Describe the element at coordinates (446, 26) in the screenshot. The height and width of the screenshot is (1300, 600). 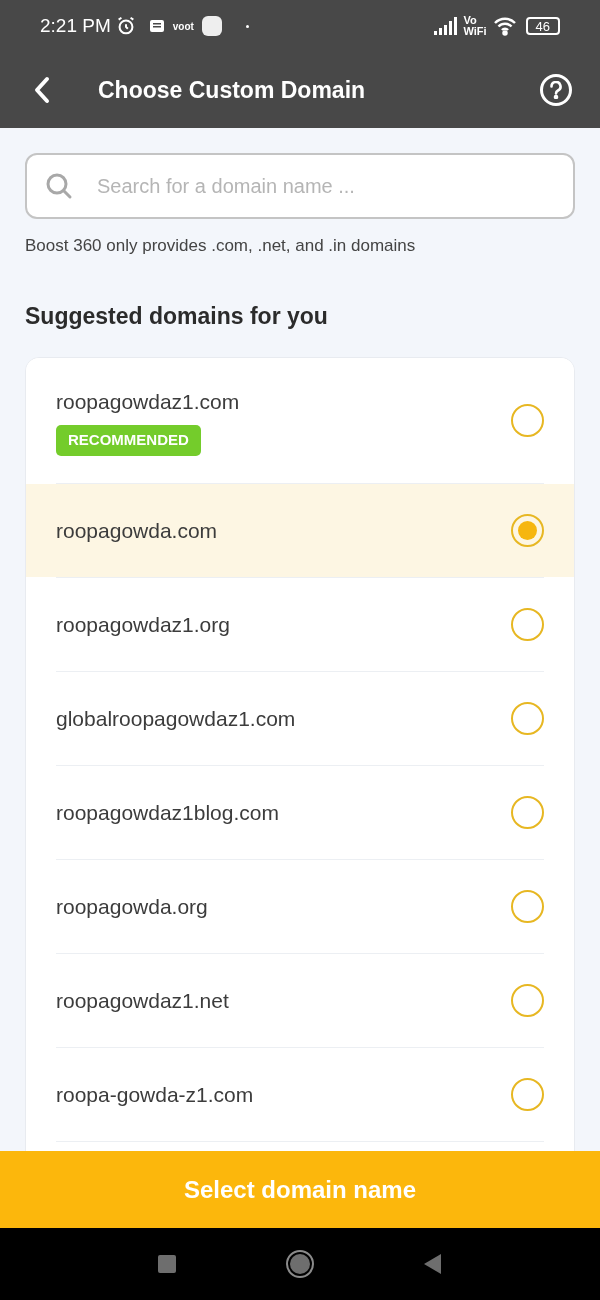
I see `signal-icon` at that location.